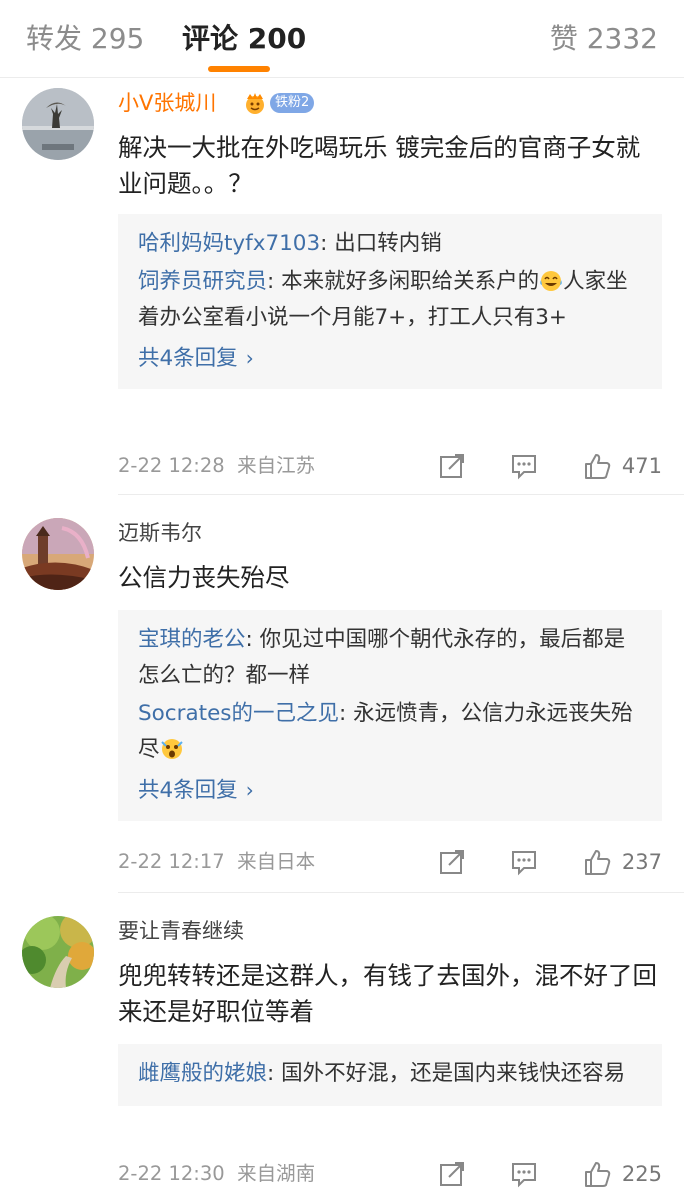 This screenshot has width=684, height=1200. Describe the element at coordinates (160, 533) in the screenshot. I see `username: 迈斯韦尔` at that location.